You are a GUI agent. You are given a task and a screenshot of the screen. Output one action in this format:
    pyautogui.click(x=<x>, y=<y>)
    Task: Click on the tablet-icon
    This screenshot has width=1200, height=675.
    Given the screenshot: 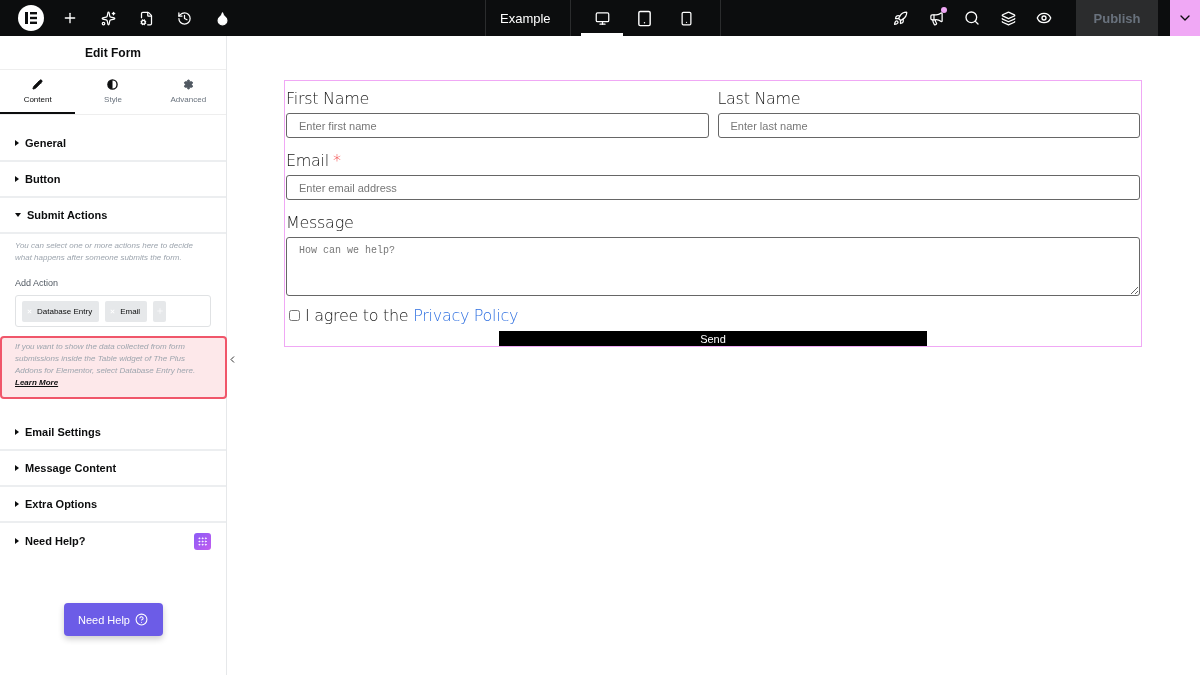 What is the action you would take?
    pyautogui.click(x=644, y=18)
    